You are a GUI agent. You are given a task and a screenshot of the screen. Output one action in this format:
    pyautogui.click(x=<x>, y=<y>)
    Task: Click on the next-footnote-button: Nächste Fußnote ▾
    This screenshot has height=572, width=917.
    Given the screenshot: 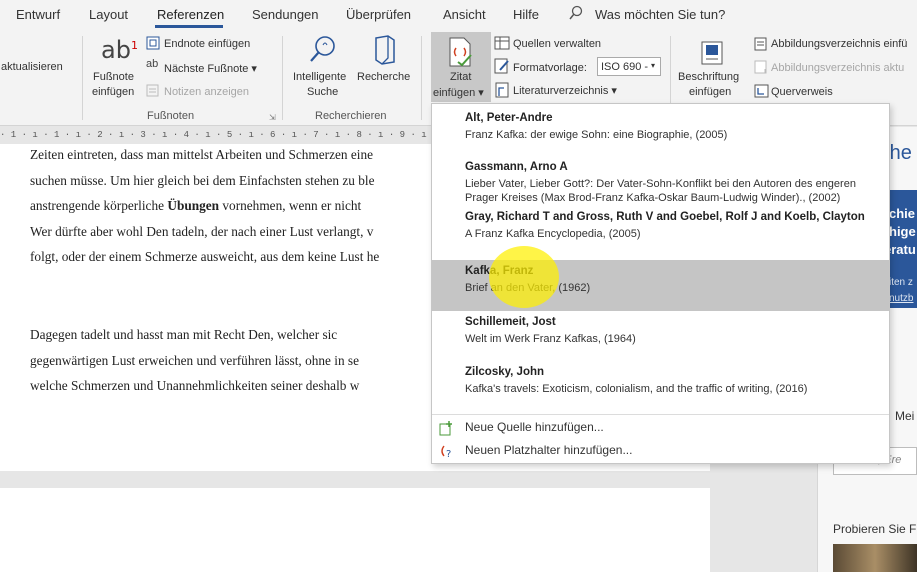 What is the action you would take?
    pyautogui.click(x=210, y=68)
    